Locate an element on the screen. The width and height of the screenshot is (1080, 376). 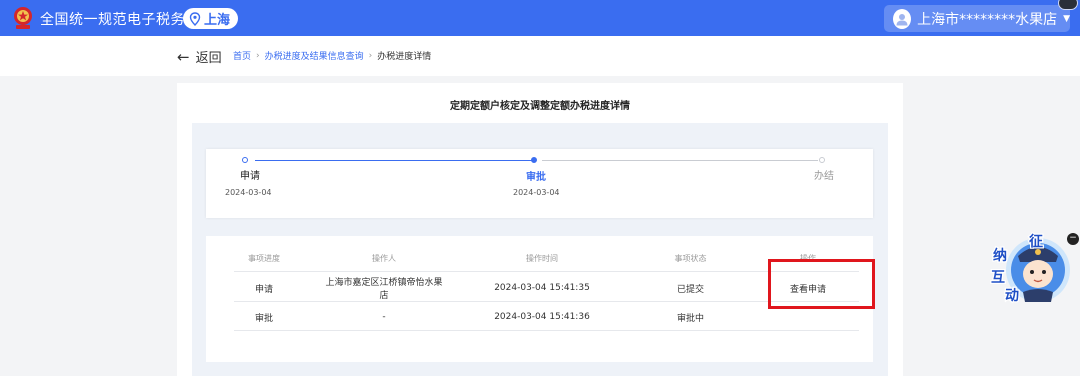
corner-toggle-button is located at coordinates (1068, 5).